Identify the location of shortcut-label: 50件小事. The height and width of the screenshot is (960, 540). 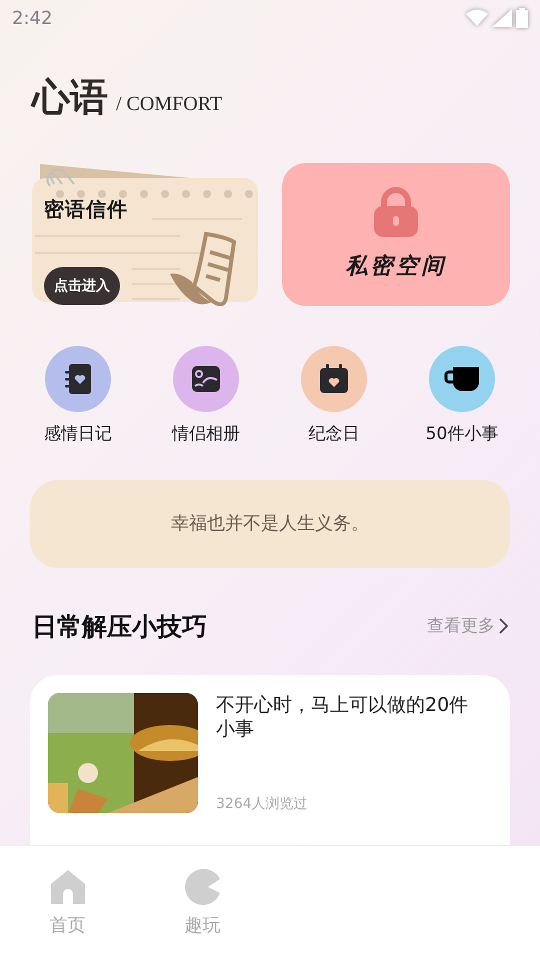
(462, 434).